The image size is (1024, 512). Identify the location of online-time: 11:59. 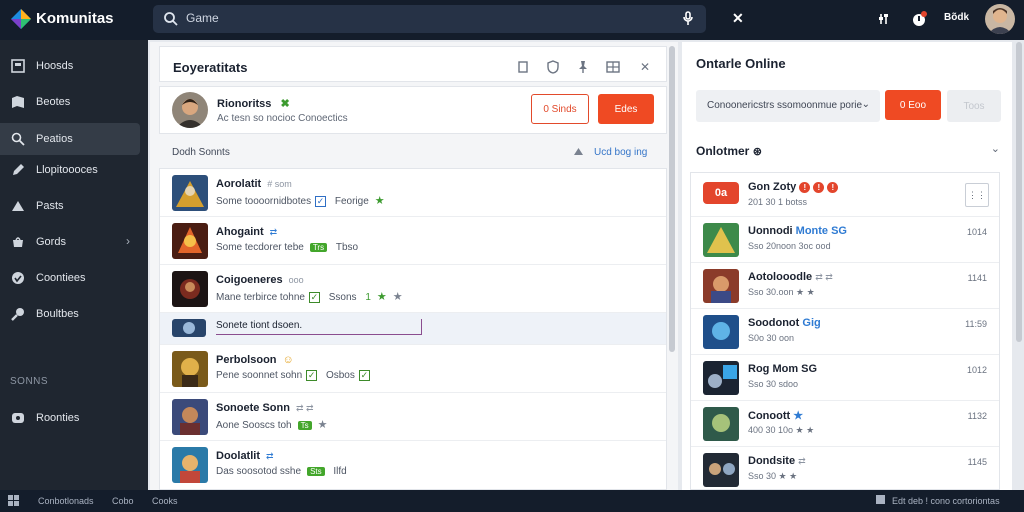
(976, 324).